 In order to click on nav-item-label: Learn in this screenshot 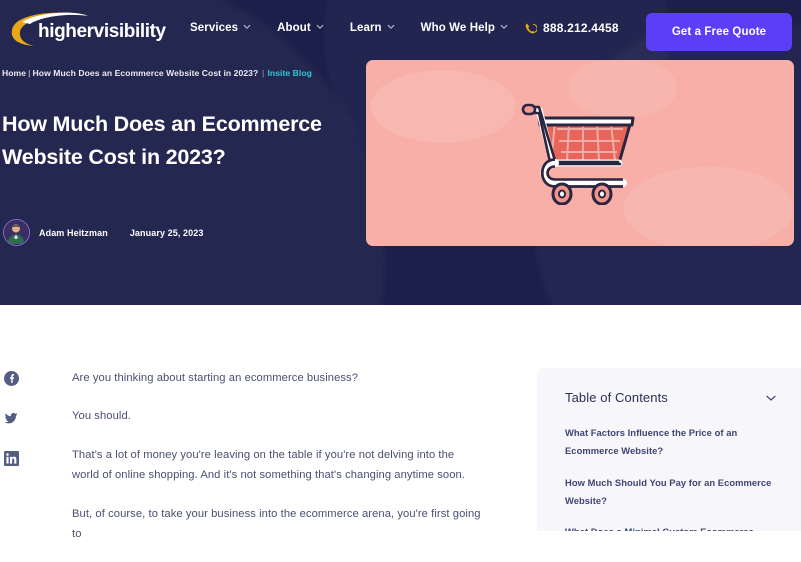, I will do `click(365, 28)`.